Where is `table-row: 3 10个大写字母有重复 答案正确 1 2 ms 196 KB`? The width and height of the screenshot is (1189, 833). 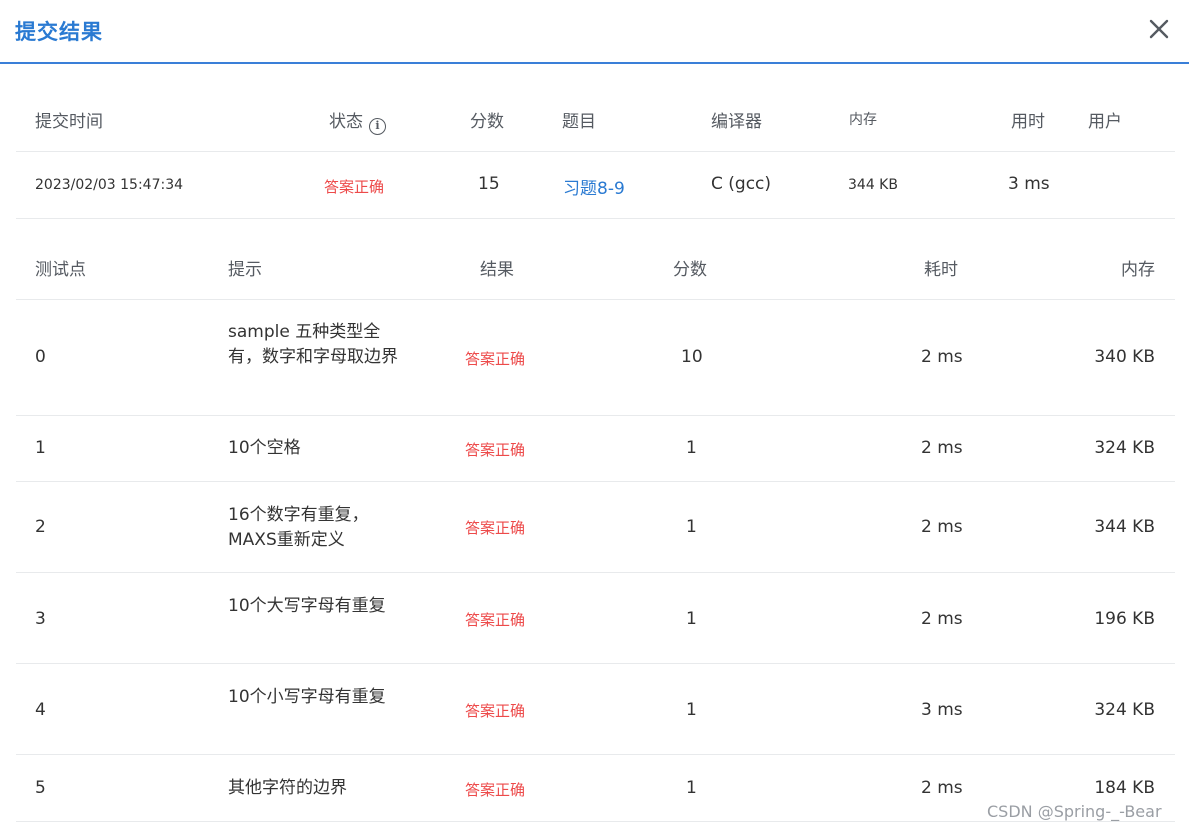
table-row: 3 10个大写字母有重复 答案正确 1 2 ms 196 KB is located at coordinates (595, 618).